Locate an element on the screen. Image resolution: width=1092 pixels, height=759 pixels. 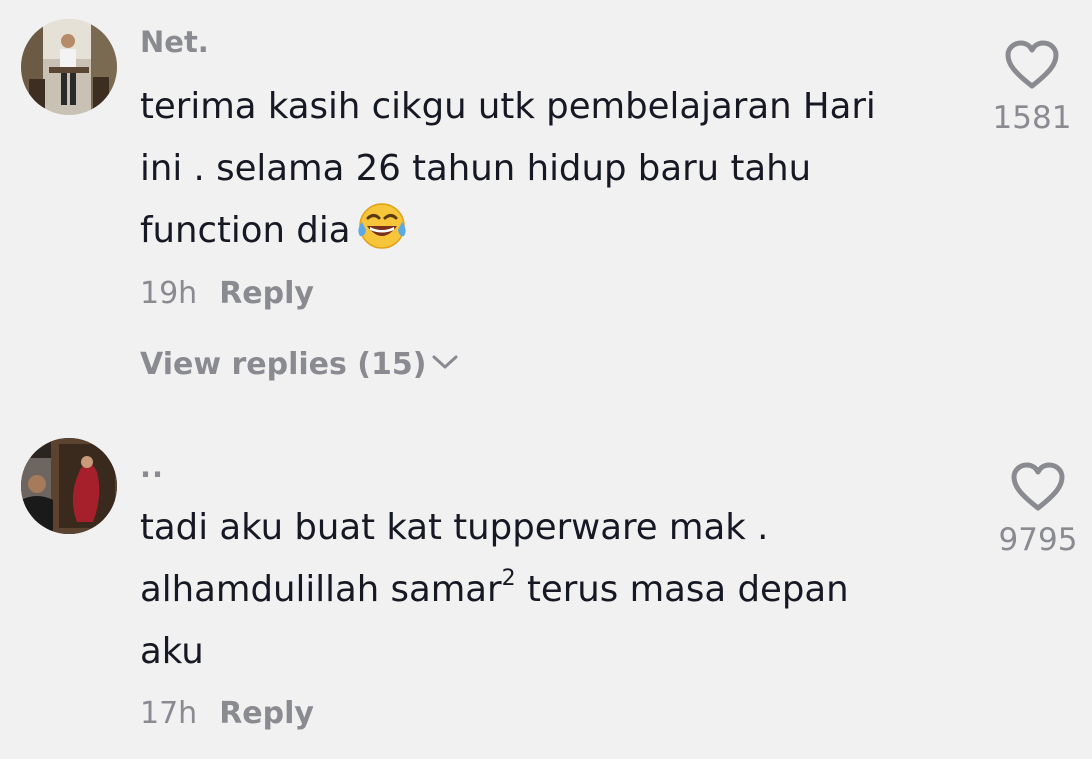
like-button: 1581 is located at coordinates (1032, 88).